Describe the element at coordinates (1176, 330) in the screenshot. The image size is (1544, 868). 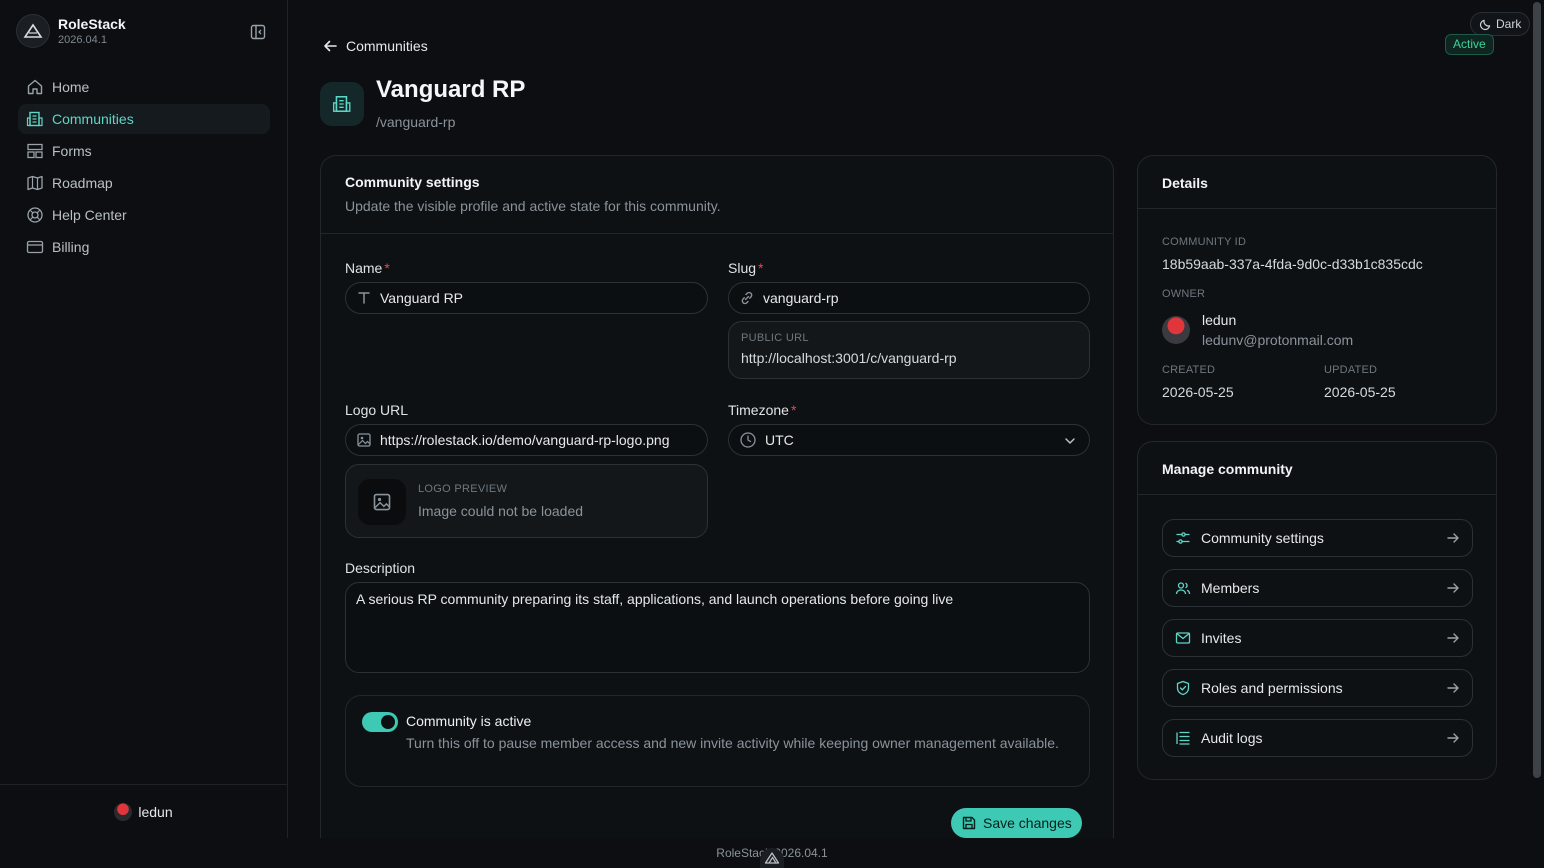
I see `owner-avatar` at that location.